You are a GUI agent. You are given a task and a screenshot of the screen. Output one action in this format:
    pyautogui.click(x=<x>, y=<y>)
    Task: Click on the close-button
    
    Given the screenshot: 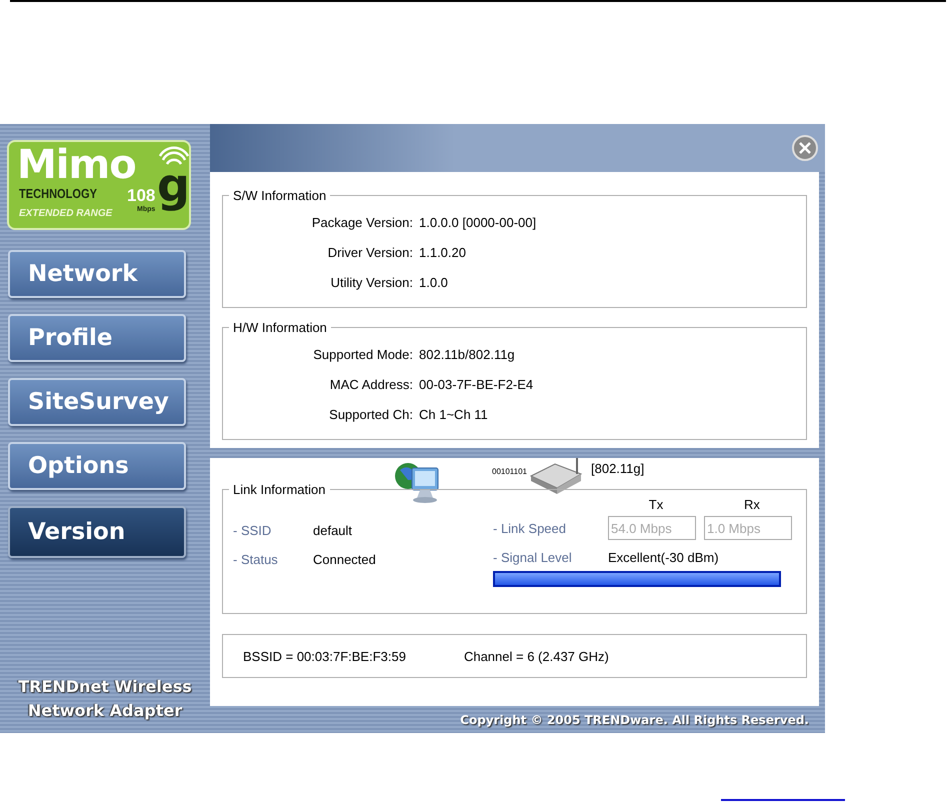 What is the action you would take?
    pyautogui.click(x=805, y=148)
    